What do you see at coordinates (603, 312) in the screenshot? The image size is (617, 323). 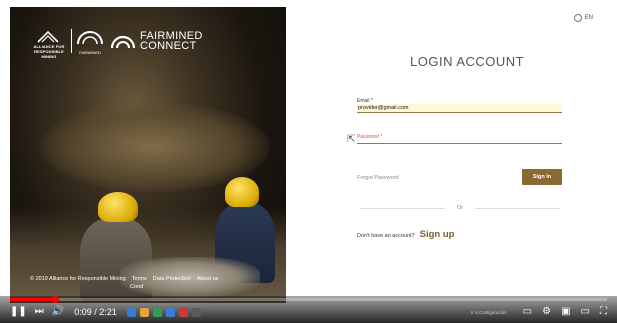 I see `fullscreen-icon: ⛶` at bounding box center [603, 312].